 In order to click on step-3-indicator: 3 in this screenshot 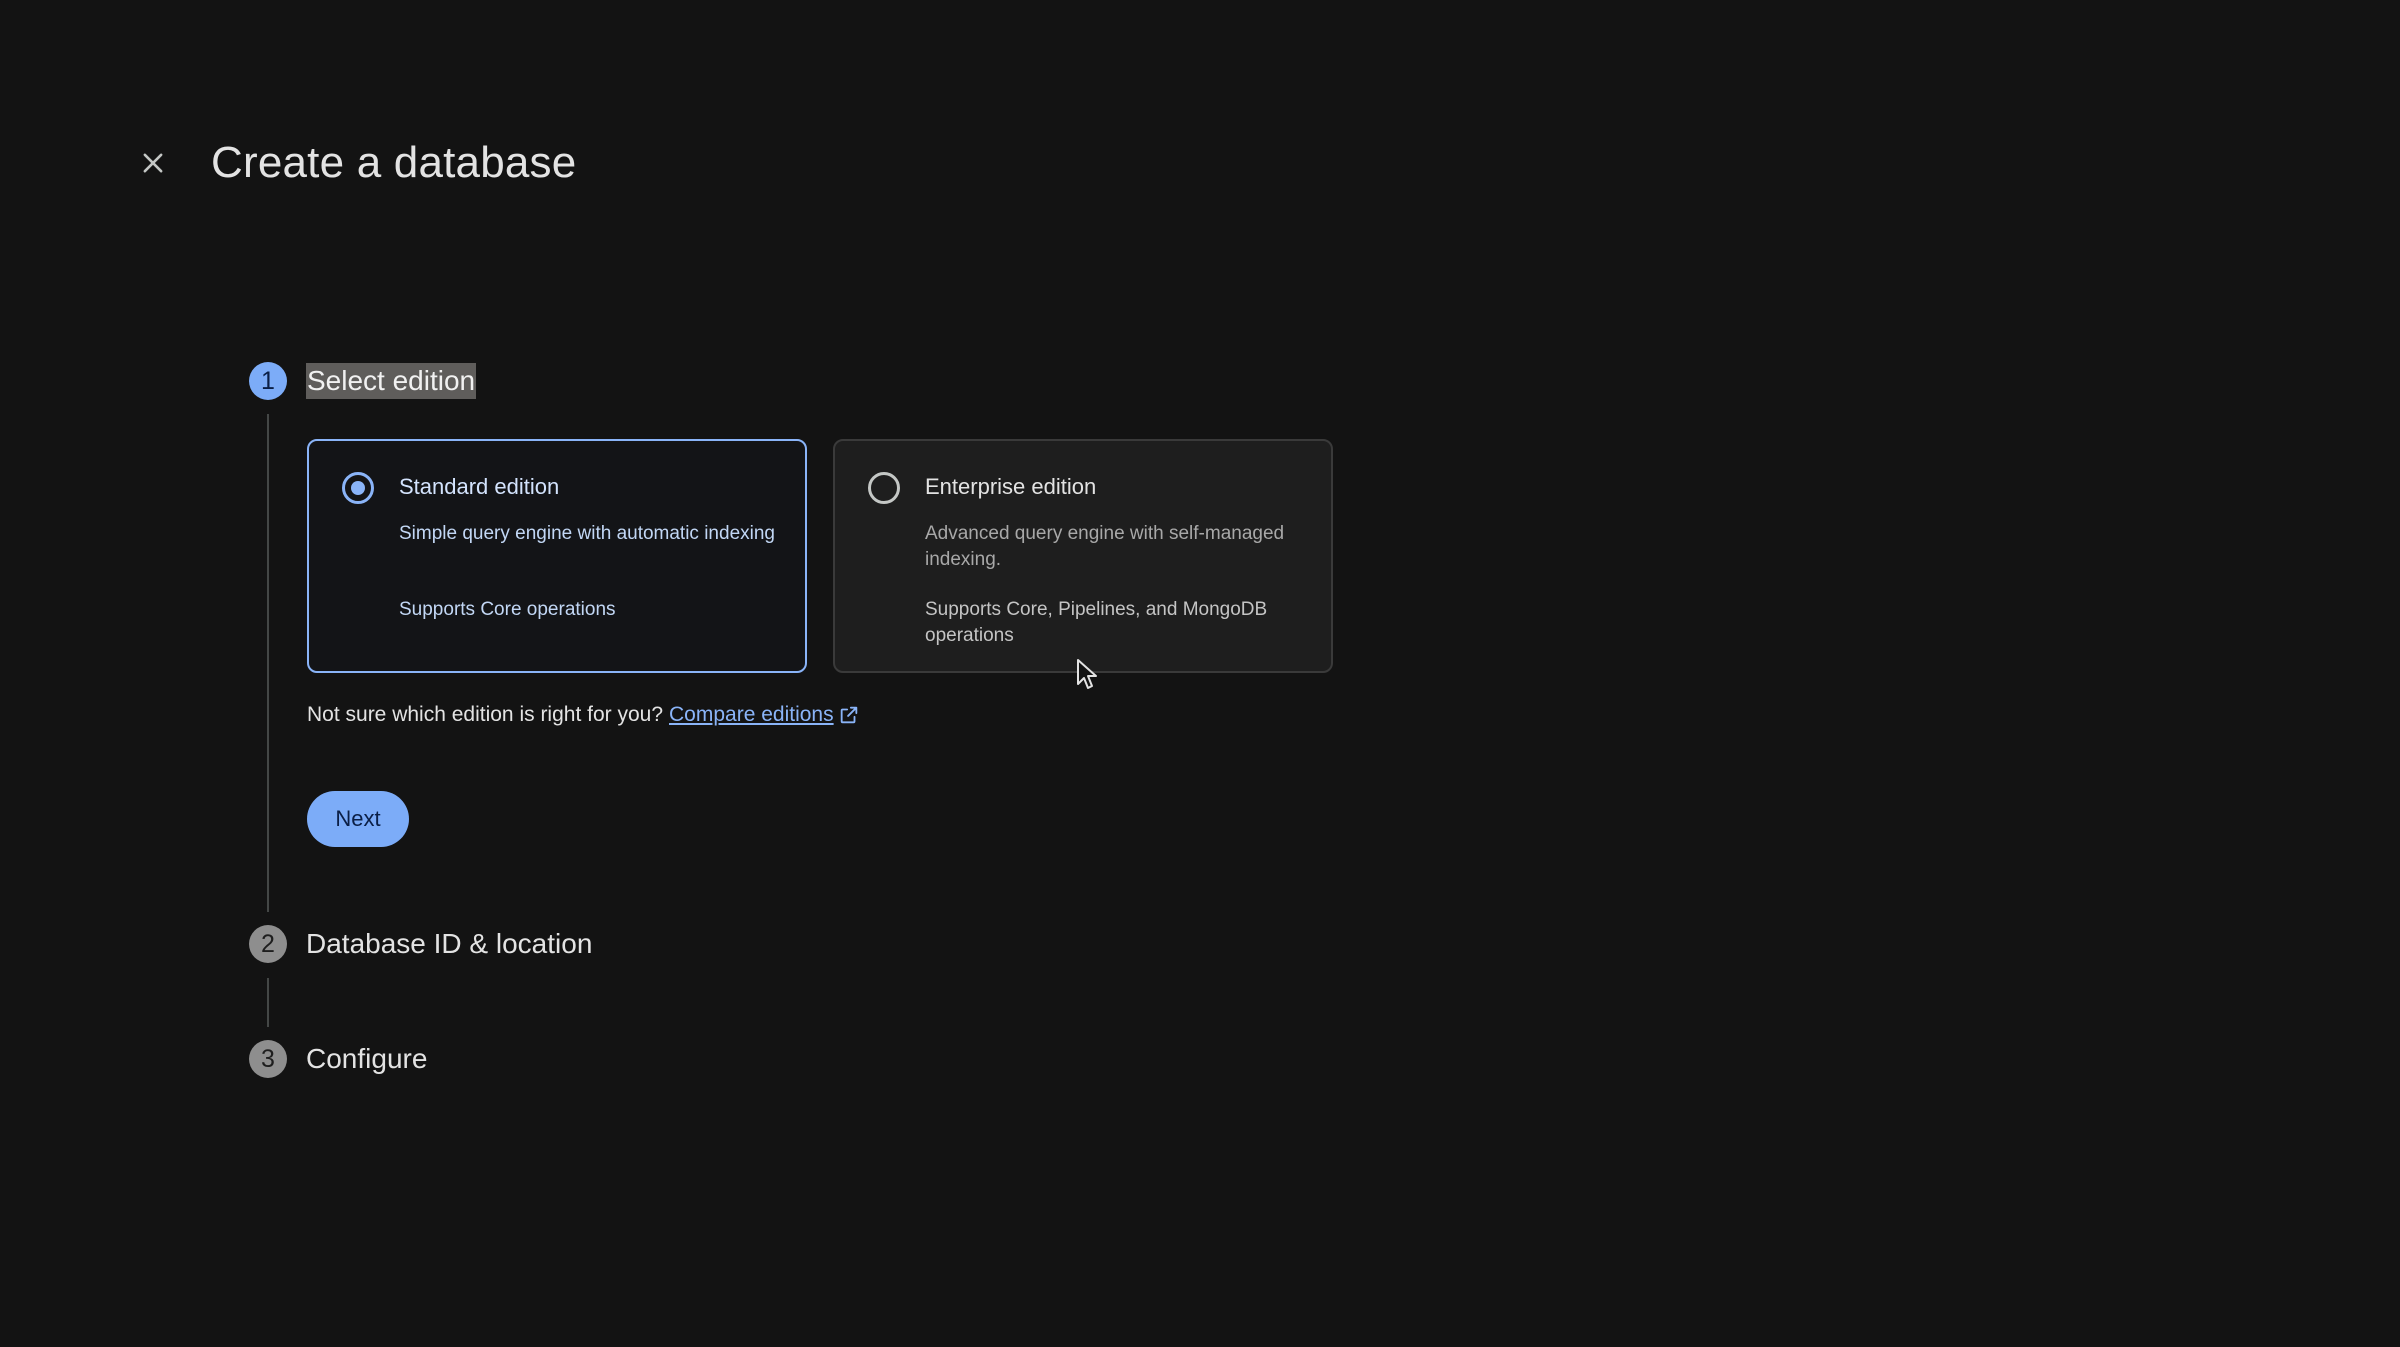, I will do `click(268, 1059)`.